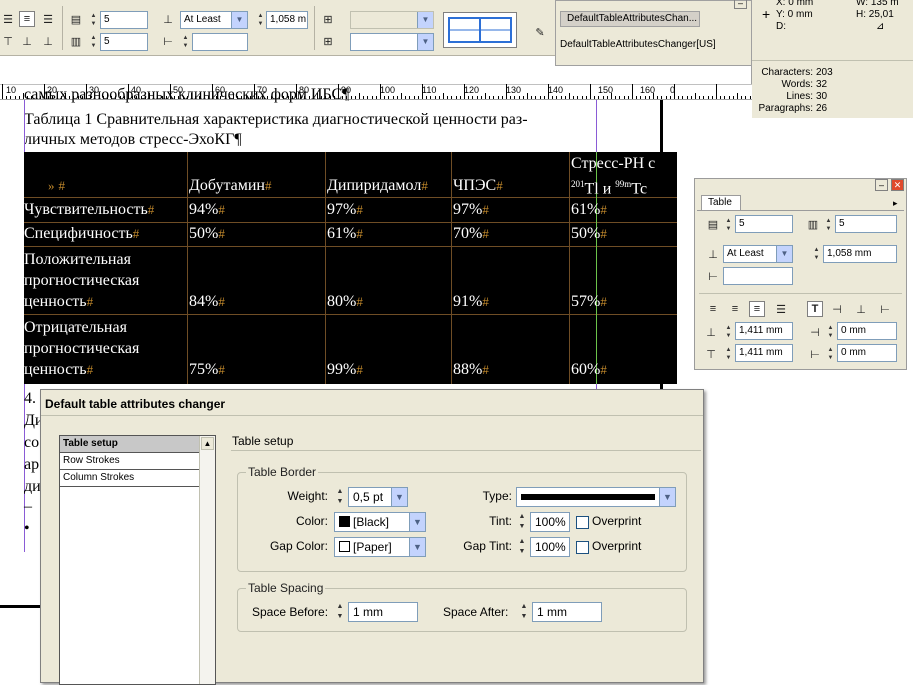  What do you see at coordinates (380, 547) in the screenshot?
I see `gap-color-select: [Paper] ▼` at bounding box center [380, 547].